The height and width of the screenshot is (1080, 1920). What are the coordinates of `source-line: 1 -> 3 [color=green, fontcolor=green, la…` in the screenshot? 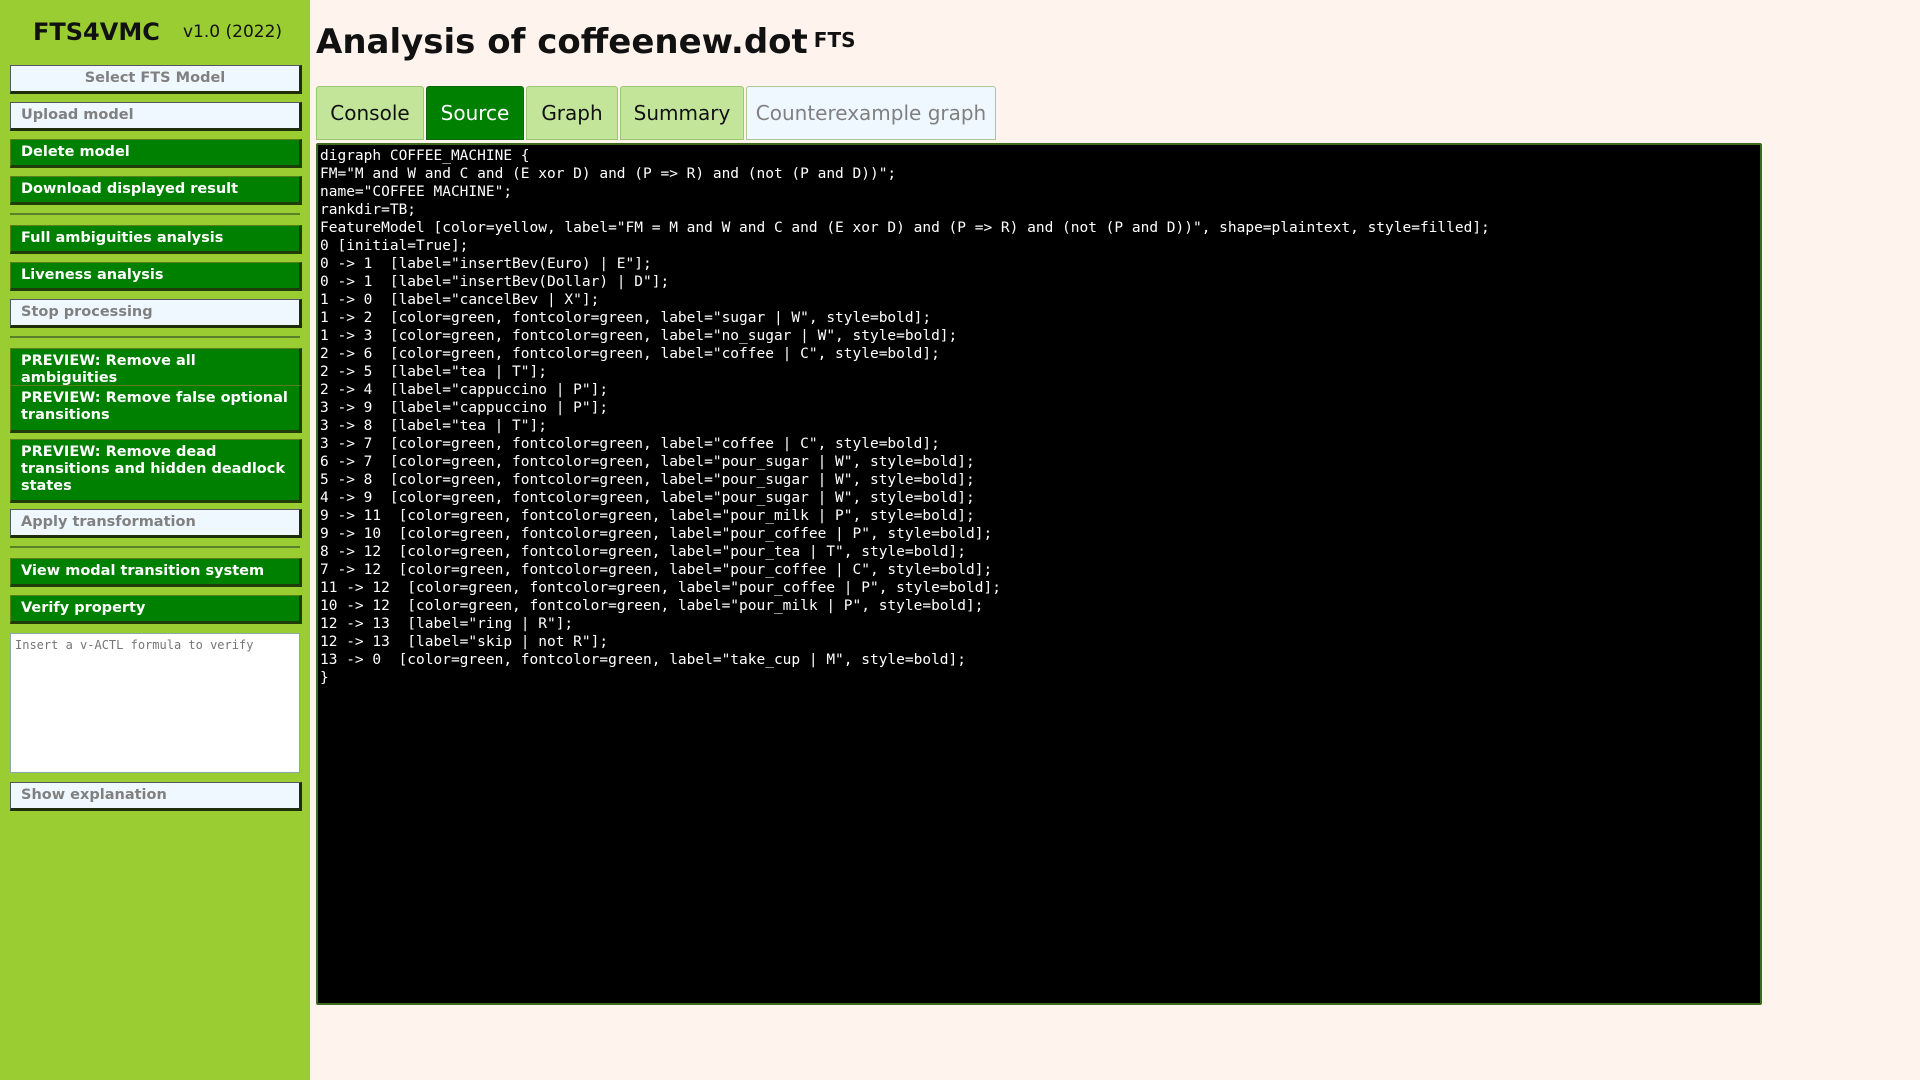 It's located at (639, 336).